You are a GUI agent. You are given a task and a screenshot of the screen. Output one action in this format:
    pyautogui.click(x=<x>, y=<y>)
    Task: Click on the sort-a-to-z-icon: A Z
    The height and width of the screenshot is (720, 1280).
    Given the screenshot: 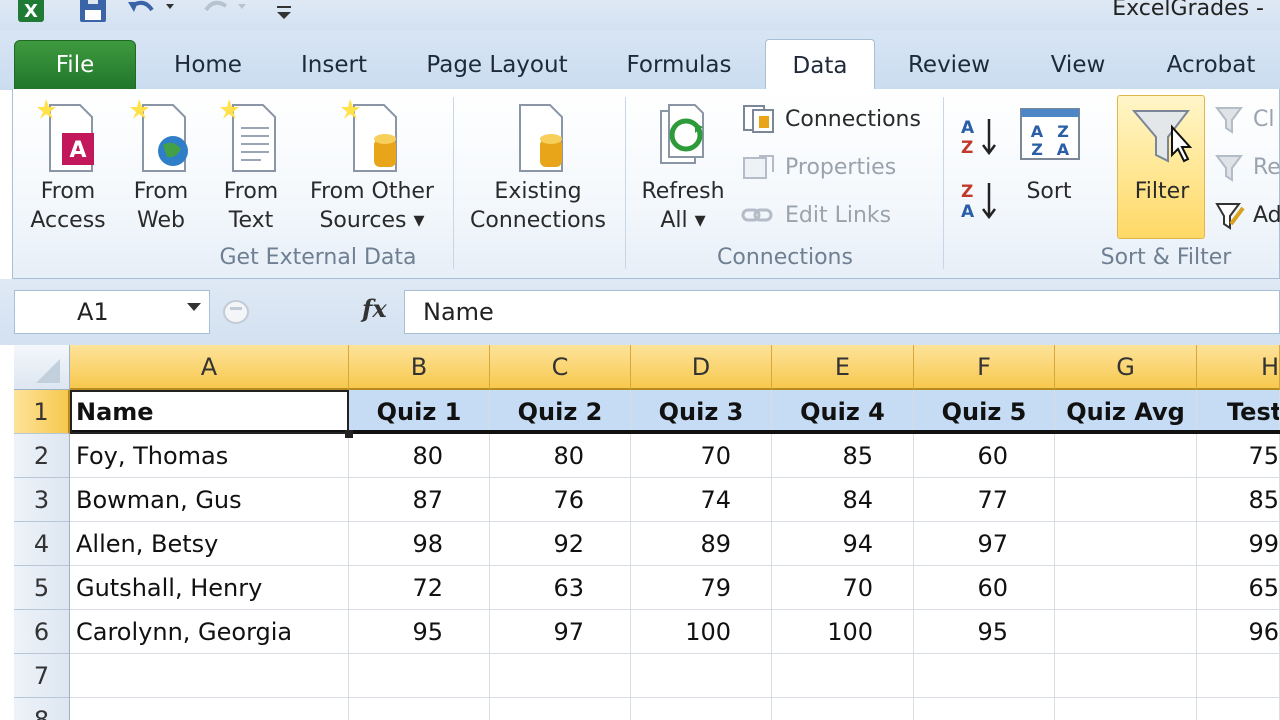 What is the action you would take?
    pyautogui.click(x=979, y=137)
    